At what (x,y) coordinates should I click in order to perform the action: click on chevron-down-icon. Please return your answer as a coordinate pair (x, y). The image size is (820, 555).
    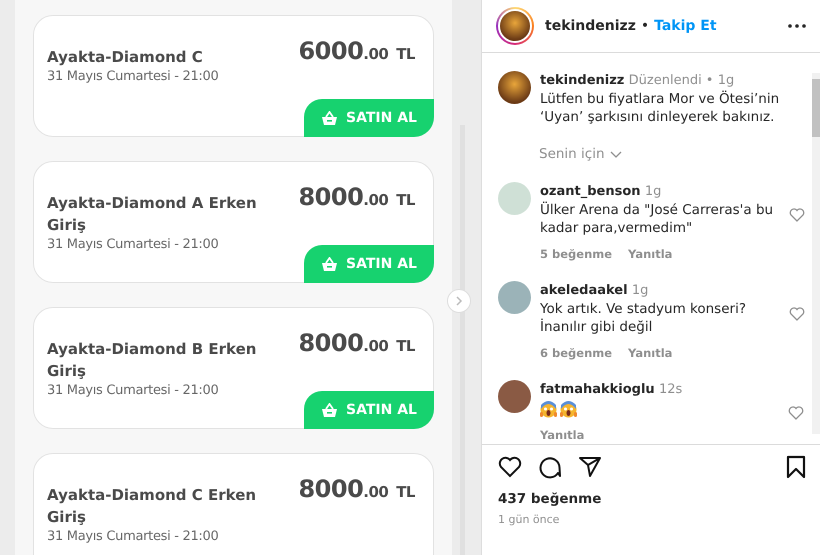
    Looking at the image, I should click on (616, 154).